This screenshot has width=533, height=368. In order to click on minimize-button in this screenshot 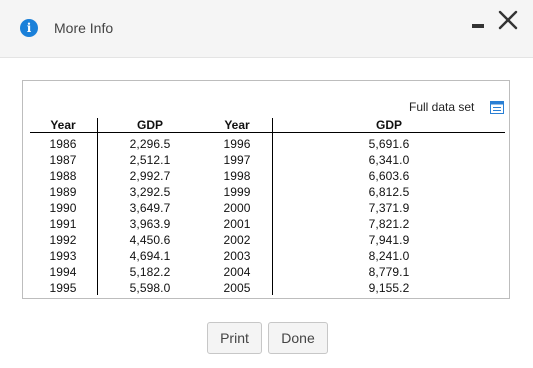, I will do `click(478, 25)`.